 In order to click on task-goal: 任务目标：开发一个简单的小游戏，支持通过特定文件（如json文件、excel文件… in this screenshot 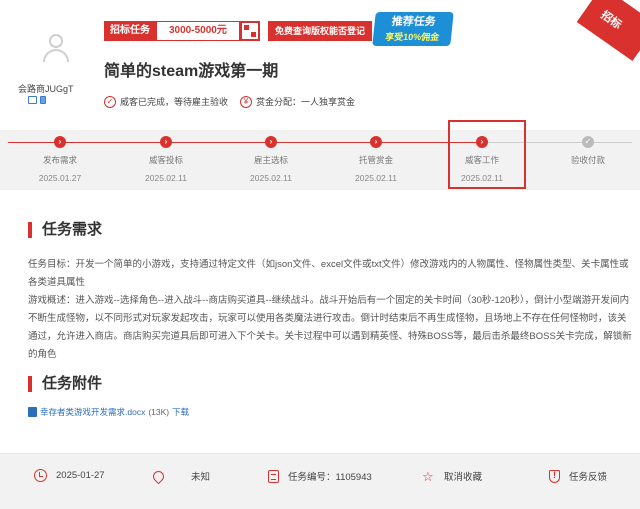, I will do `click(328, 273)`.